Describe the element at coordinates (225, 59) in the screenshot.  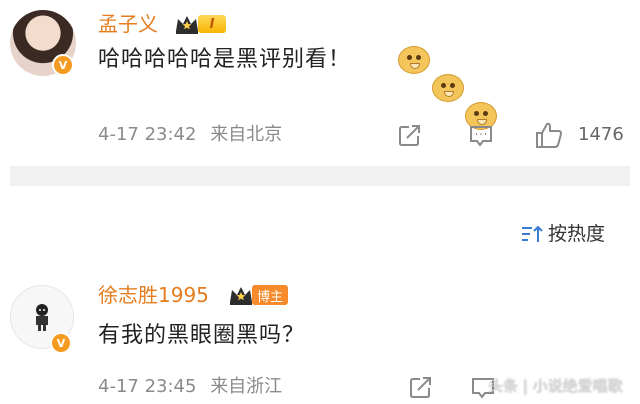
I see `comment-text: 哈哈哈哈哈是黑评别看！` at that location.